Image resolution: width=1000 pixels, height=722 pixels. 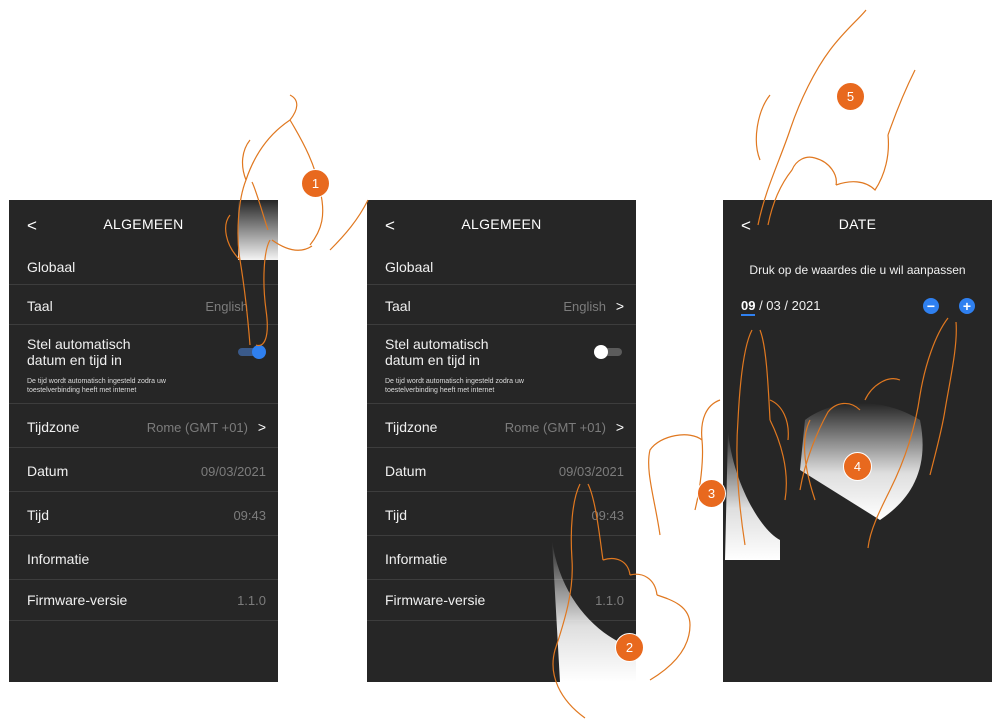 I want to click on step-badge-3: 3, so click(x=711, y=493).